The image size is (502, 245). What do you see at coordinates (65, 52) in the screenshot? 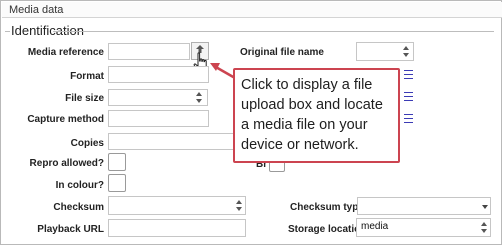
I see `media-reference-label: Media reference` at bounding box center [65, 52].